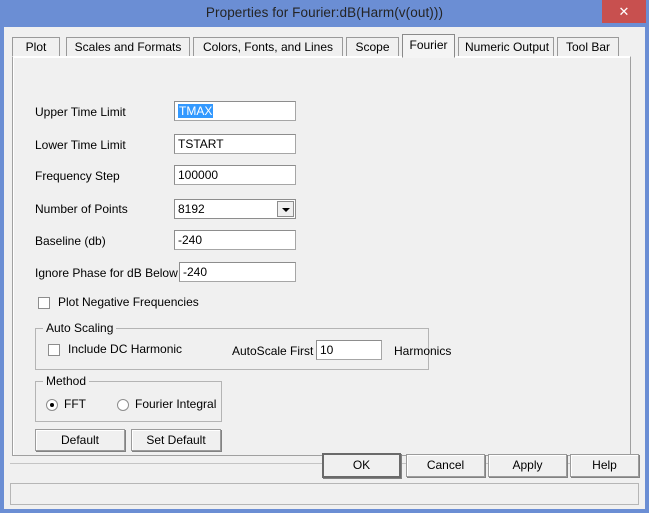 The height and width of the screenshot is (513, 649). Describe the element at coordinates (588, 47) in the screenshot. I see `tab-tool-bar: Tool Bar` at that location.